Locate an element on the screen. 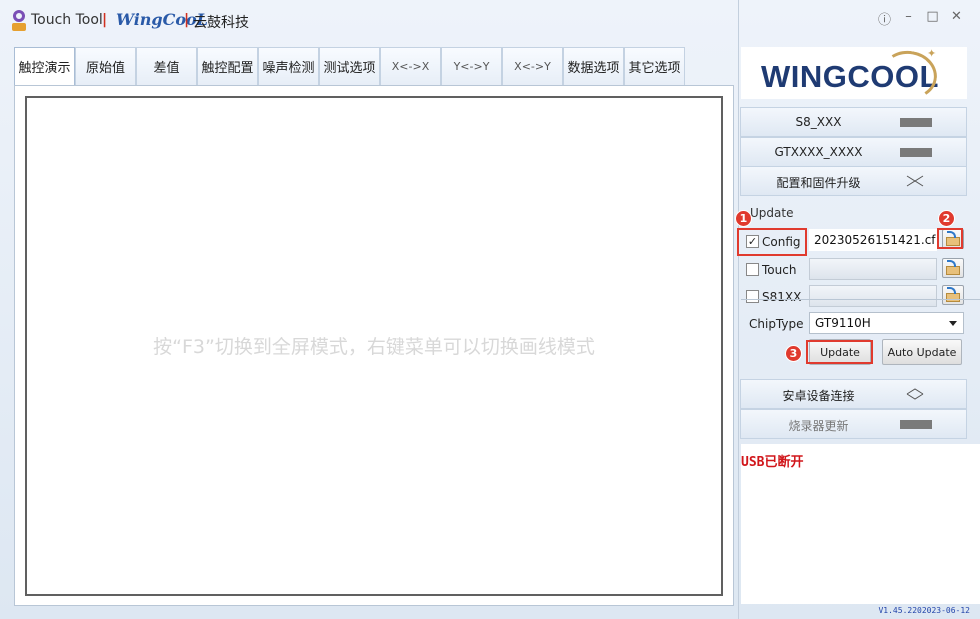 The image size is (980, 619). s81xx-checkbox is located at coordinates (752, 296).